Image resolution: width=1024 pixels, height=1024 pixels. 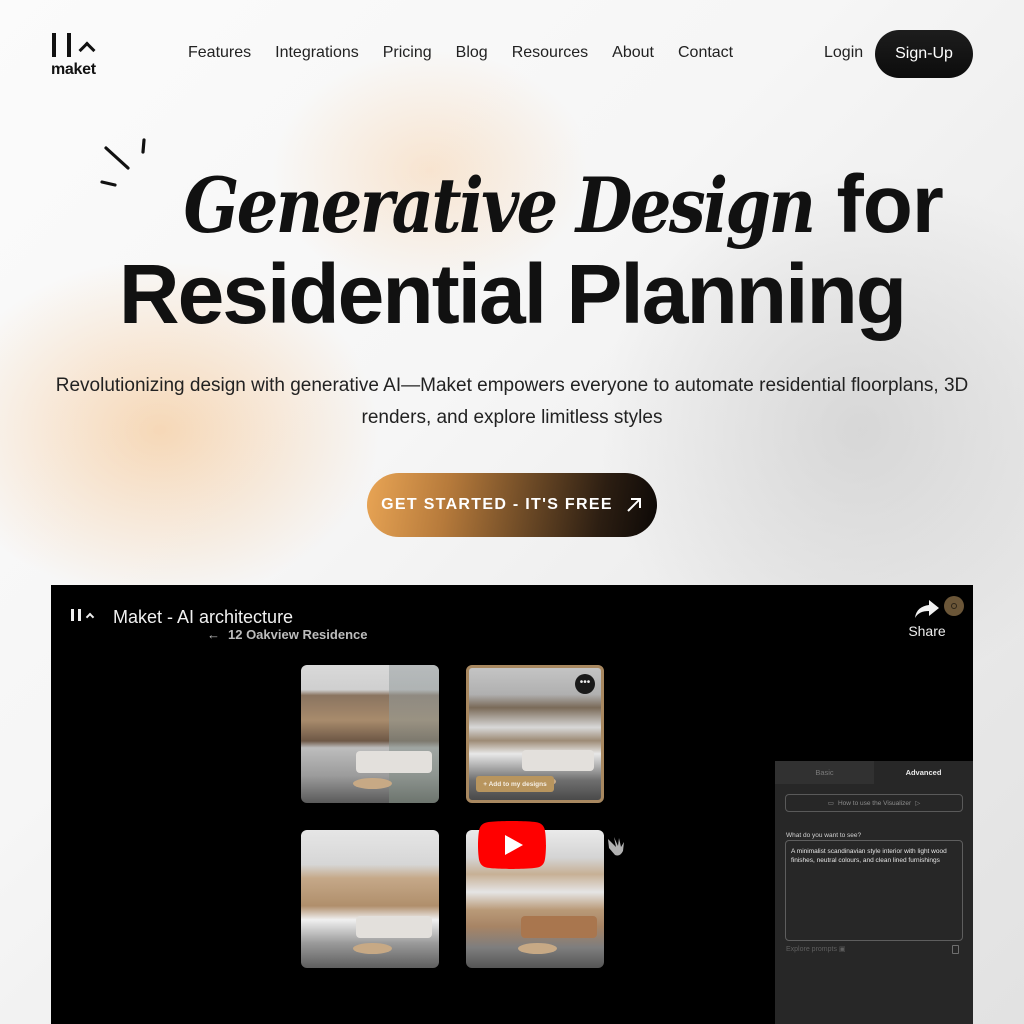 I want to click on tab-advanced: Advanced, so click(x=923, y=772).